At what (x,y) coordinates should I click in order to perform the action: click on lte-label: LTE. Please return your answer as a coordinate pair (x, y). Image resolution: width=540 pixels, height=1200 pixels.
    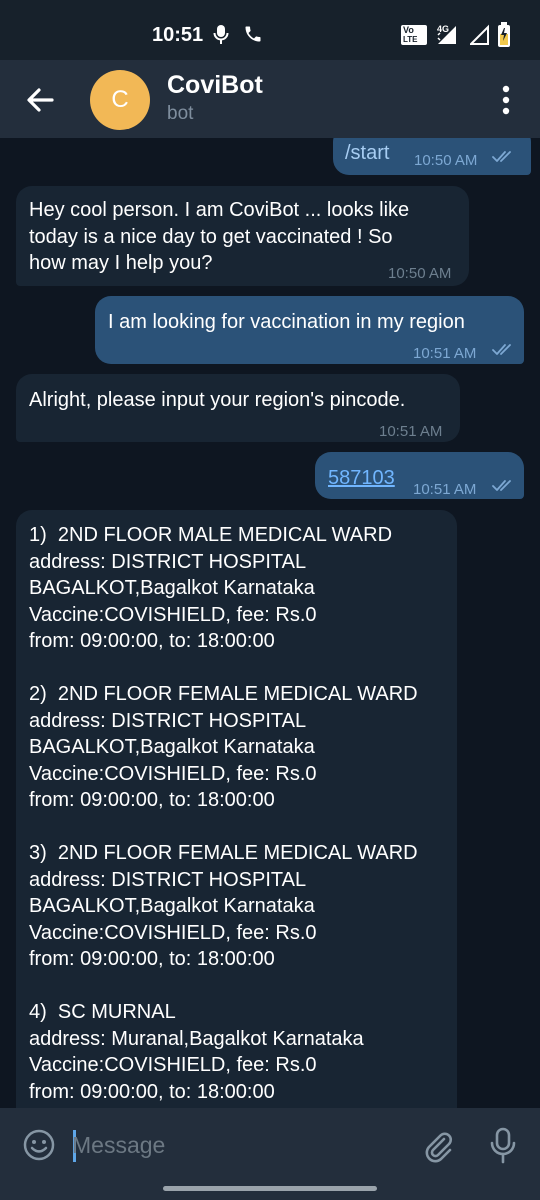
    Looking at the image, I should click on (410, 39).